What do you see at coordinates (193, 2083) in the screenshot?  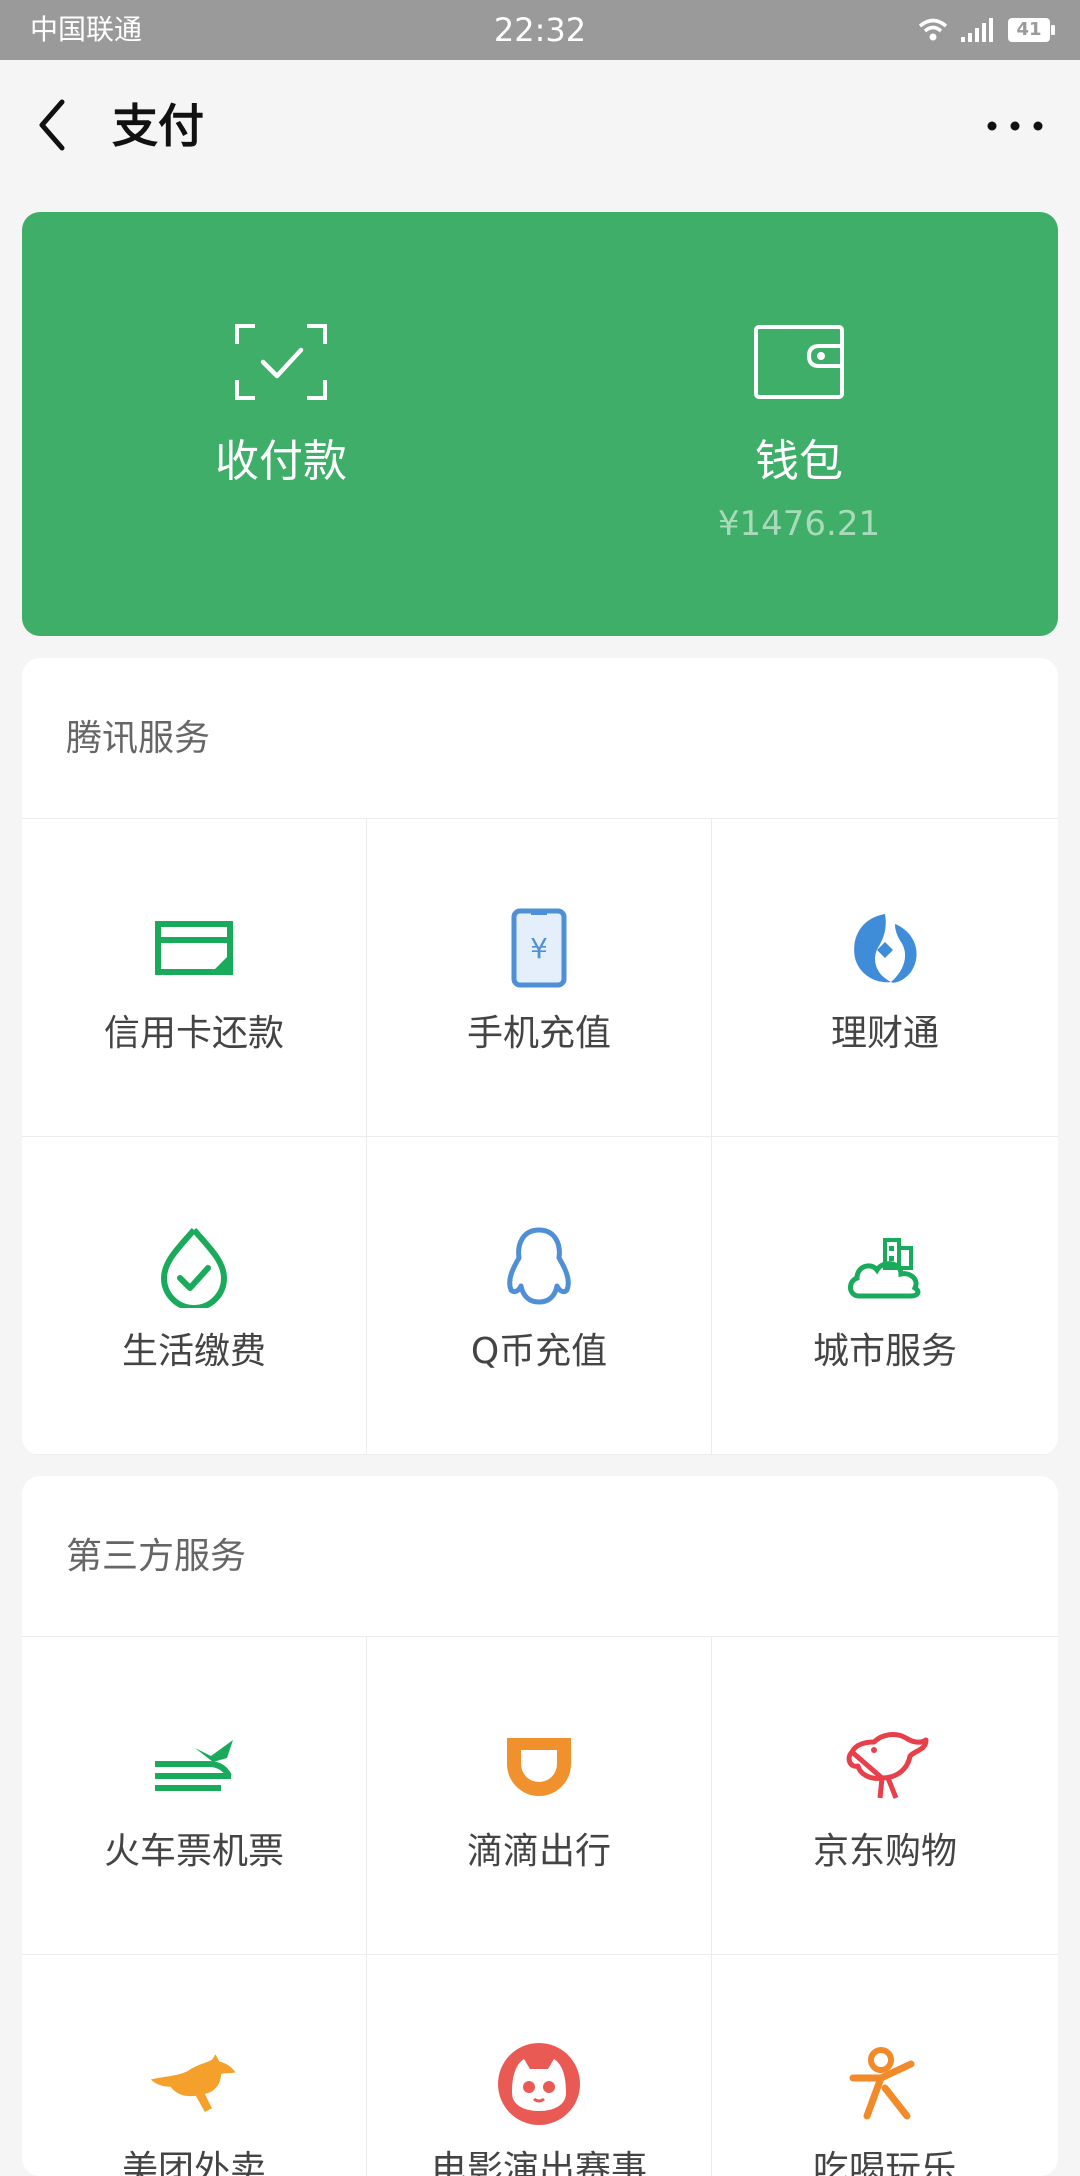 I see `kangaroo-icon` at bounding box center [193, 2083].